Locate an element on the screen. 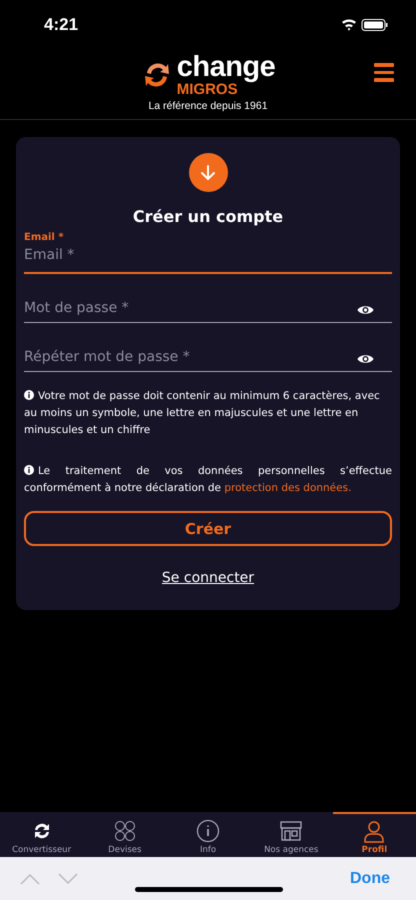  login-link: Se connecter is located at coordinates (208, 578).